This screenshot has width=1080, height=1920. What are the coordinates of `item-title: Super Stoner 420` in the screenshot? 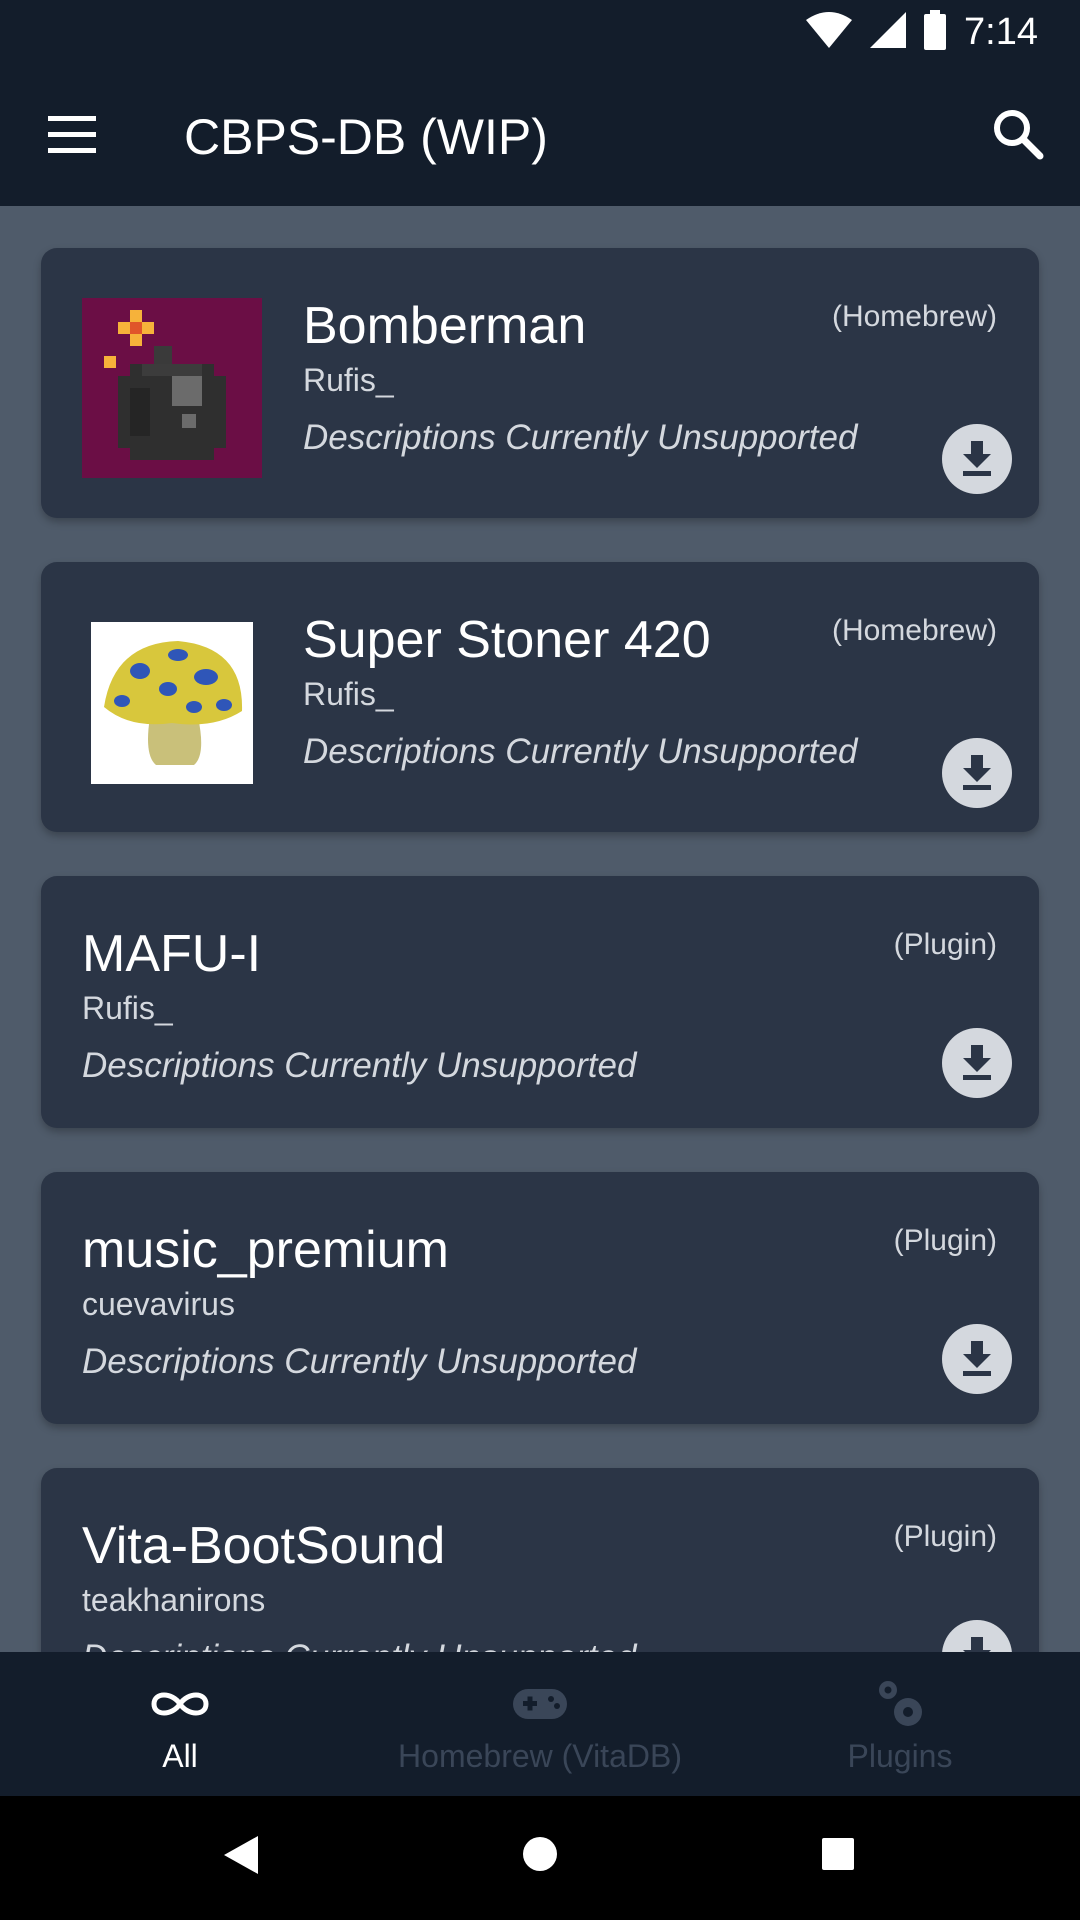 It's located at (507, 640).